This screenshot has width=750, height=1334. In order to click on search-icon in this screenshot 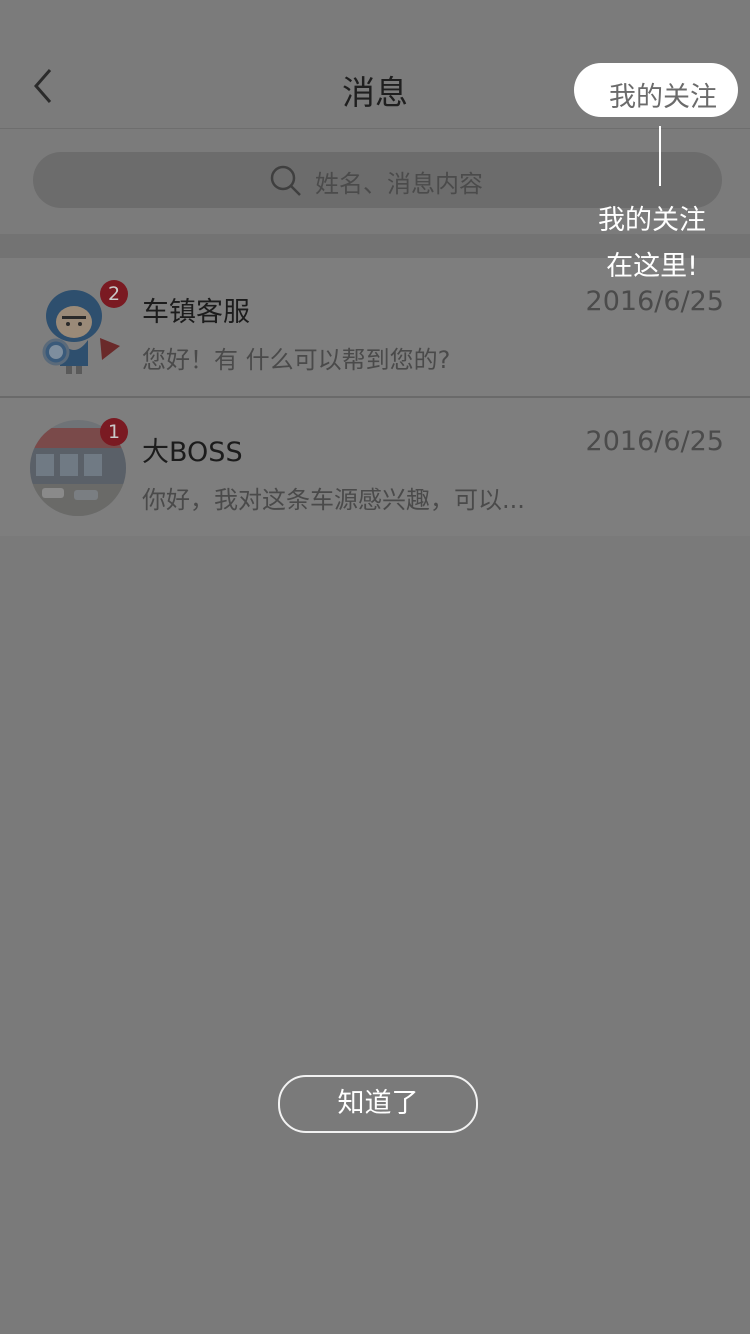, I will do `click(285, 180)`.